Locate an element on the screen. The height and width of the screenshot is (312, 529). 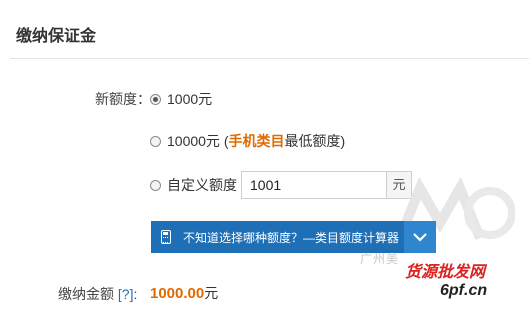
quota-label: 新额度： is located at coordinates (123, 99).